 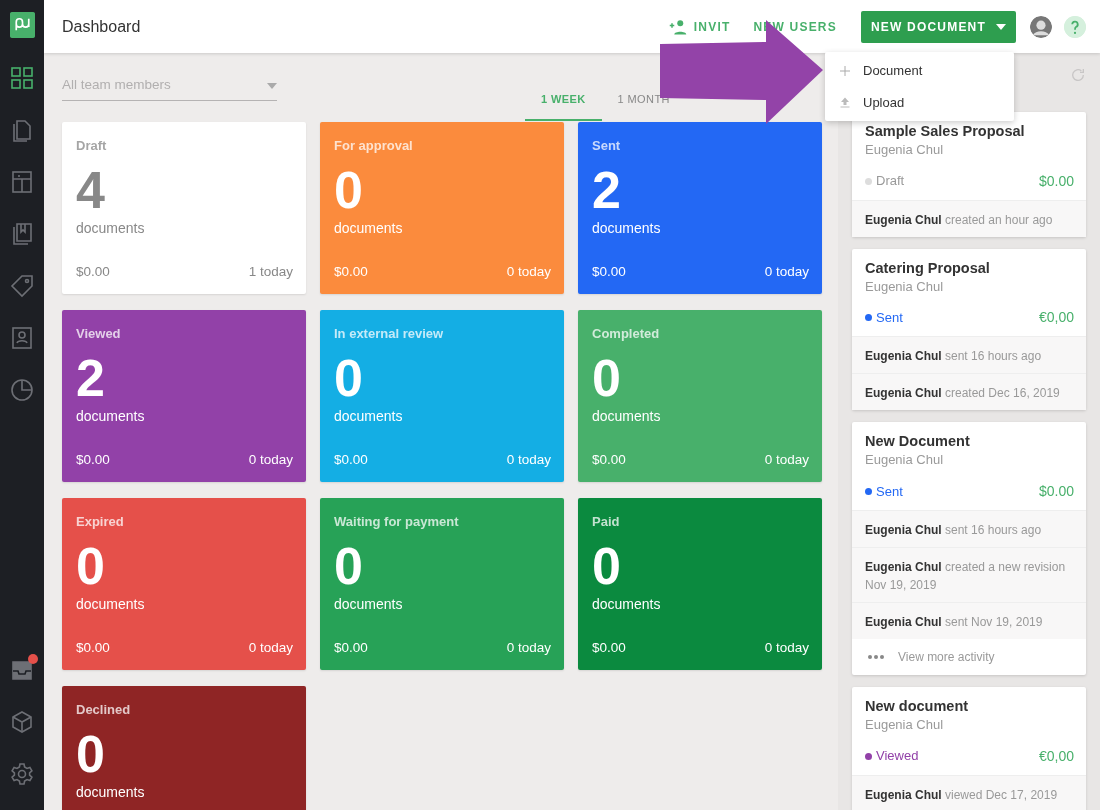 What do you see at coordinates (22, 234) in the screenshot?
I see `book-icon` at bounding box center [22, 234].